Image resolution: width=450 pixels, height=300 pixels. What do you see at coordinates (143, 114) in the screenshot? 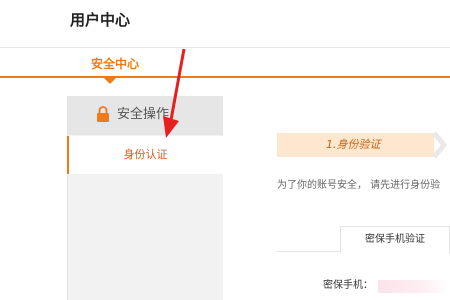
I see `sidebar-header-label: 安全操作` at bounding box center [143, 114].